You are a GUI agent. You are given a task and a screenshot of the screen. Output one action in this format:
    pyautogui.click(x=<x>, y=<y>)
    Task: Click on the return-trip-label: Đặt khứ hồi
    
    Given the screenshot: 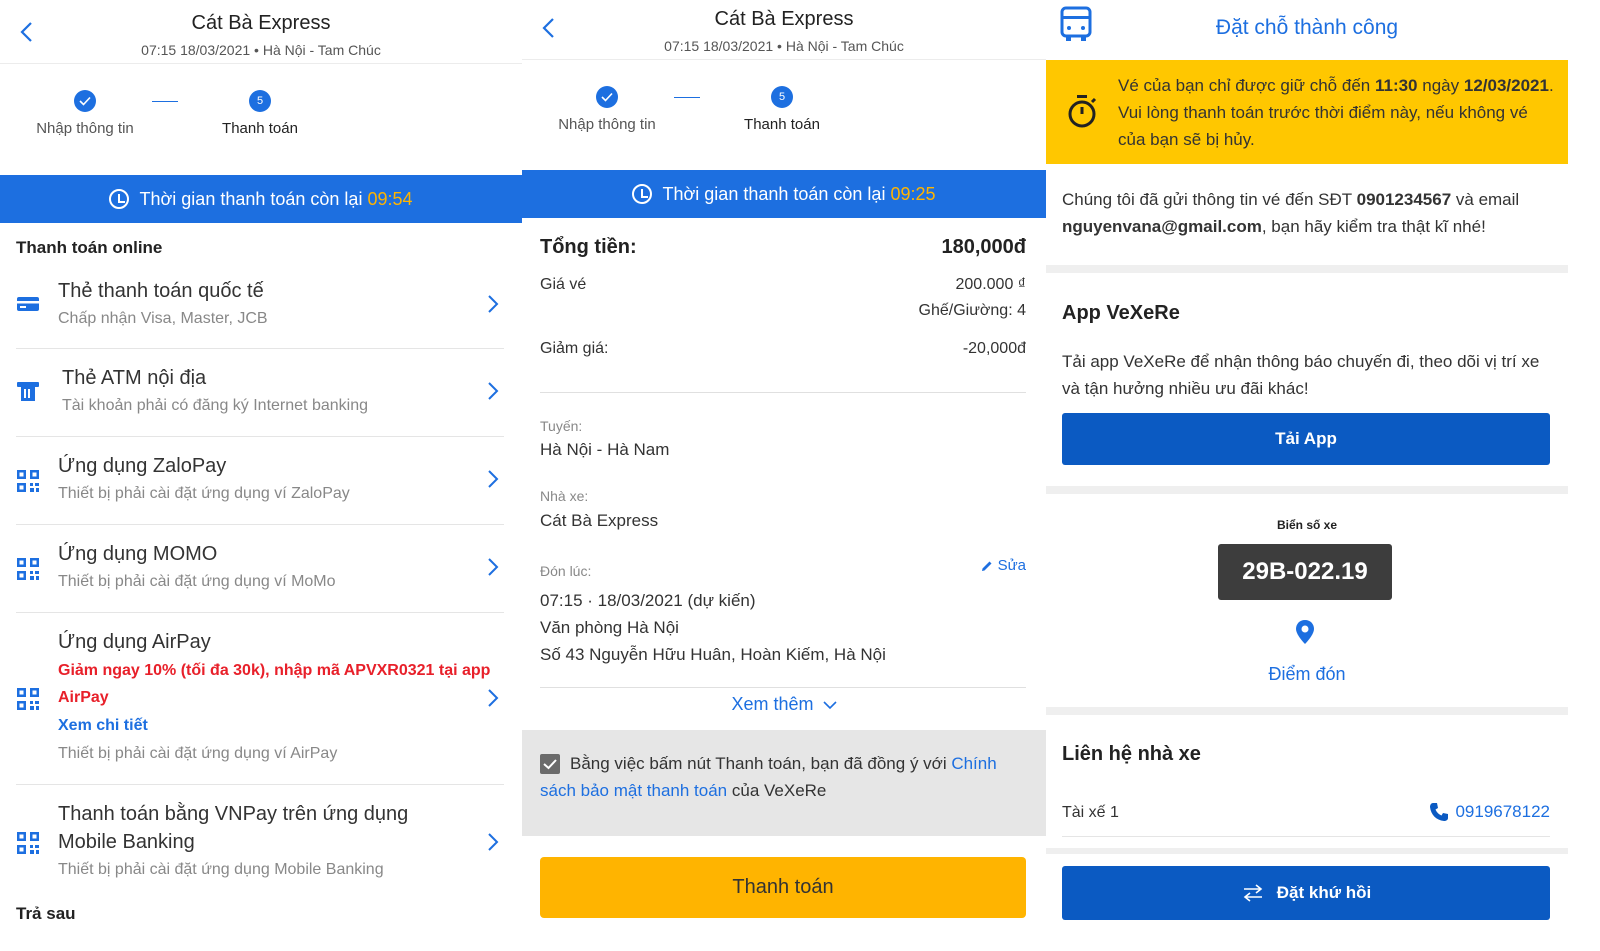 What is the action you would take?
    pyautogui.click(x=1324, y=892)
    